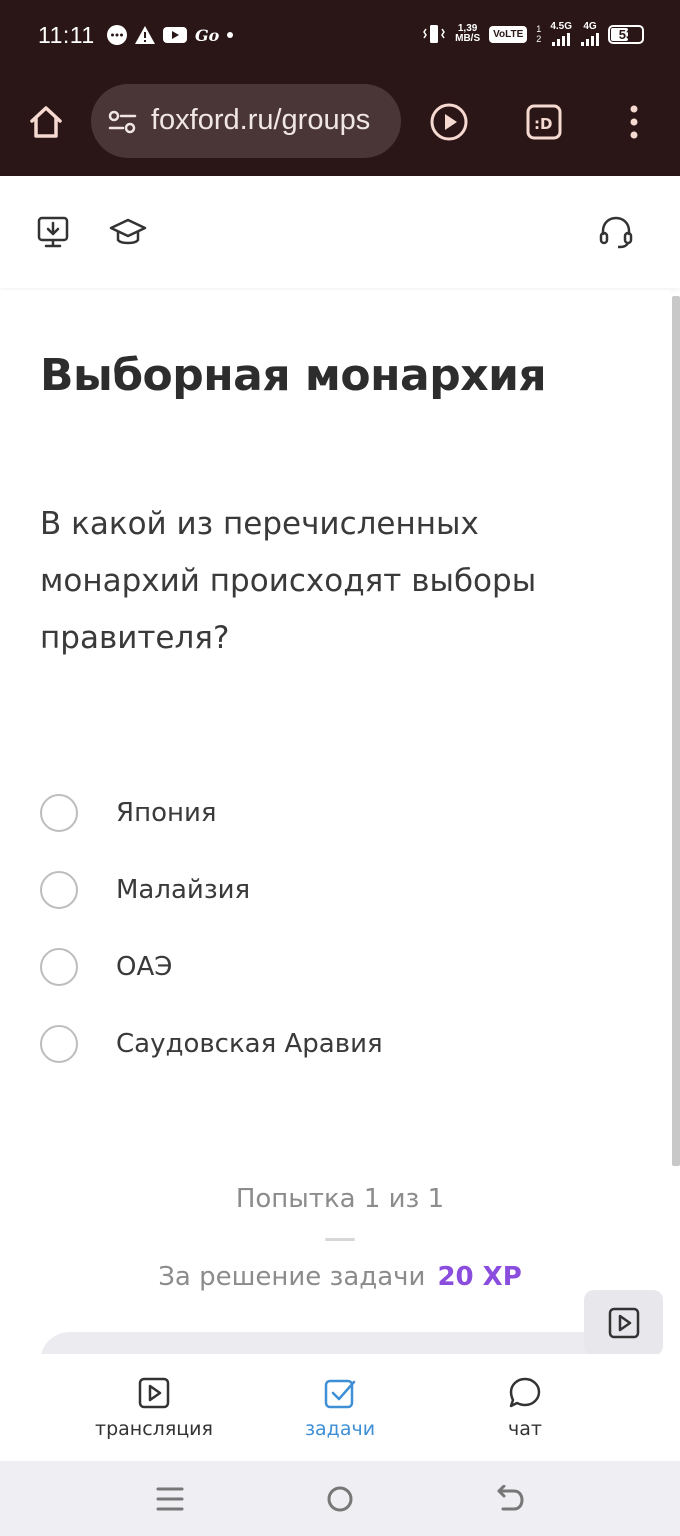 Image resolution: width=680 pixels, height=1536 pixels. I want to click on bottom-navigation: трансляция задачи чат, so click(340, 1407).